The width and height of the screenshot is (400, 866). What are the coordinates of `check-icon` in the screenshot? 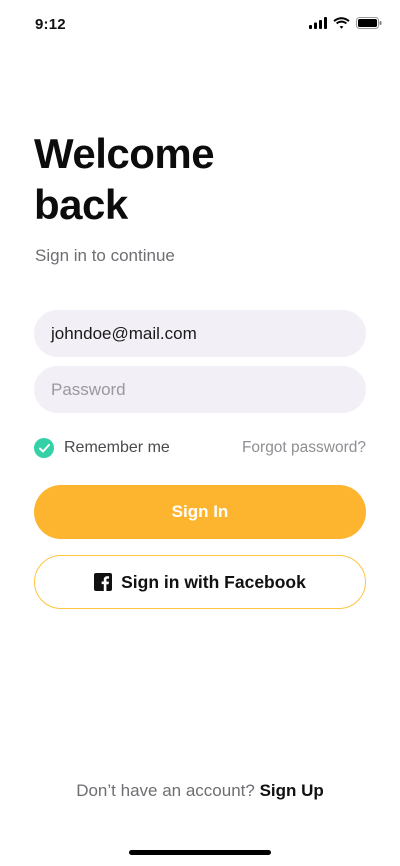 It's located at (44, 448).